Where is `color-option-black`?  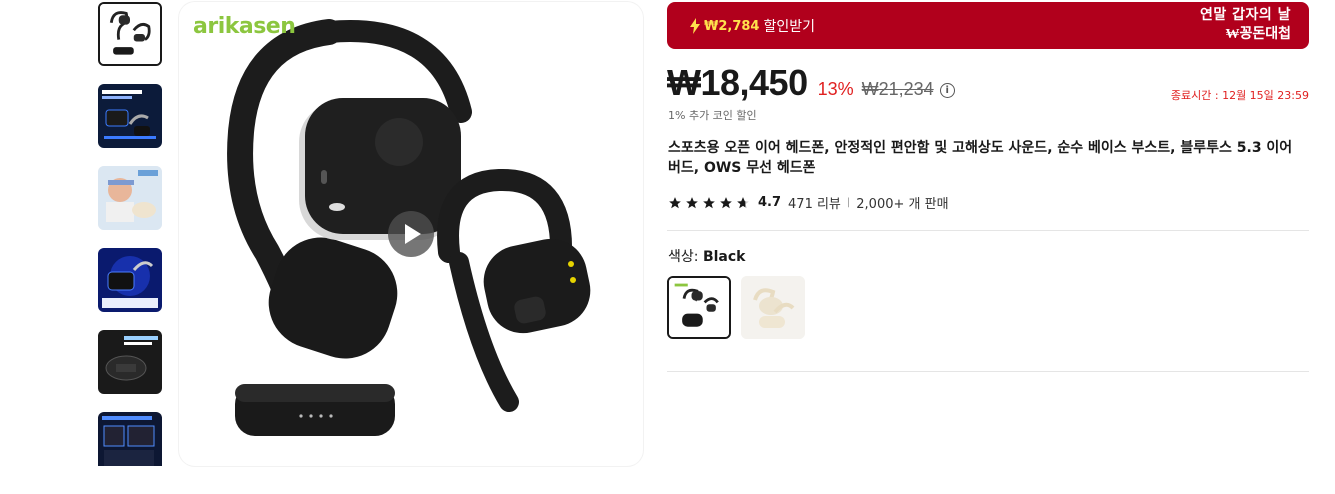
color-option-black is located at coordinates (699, 307).